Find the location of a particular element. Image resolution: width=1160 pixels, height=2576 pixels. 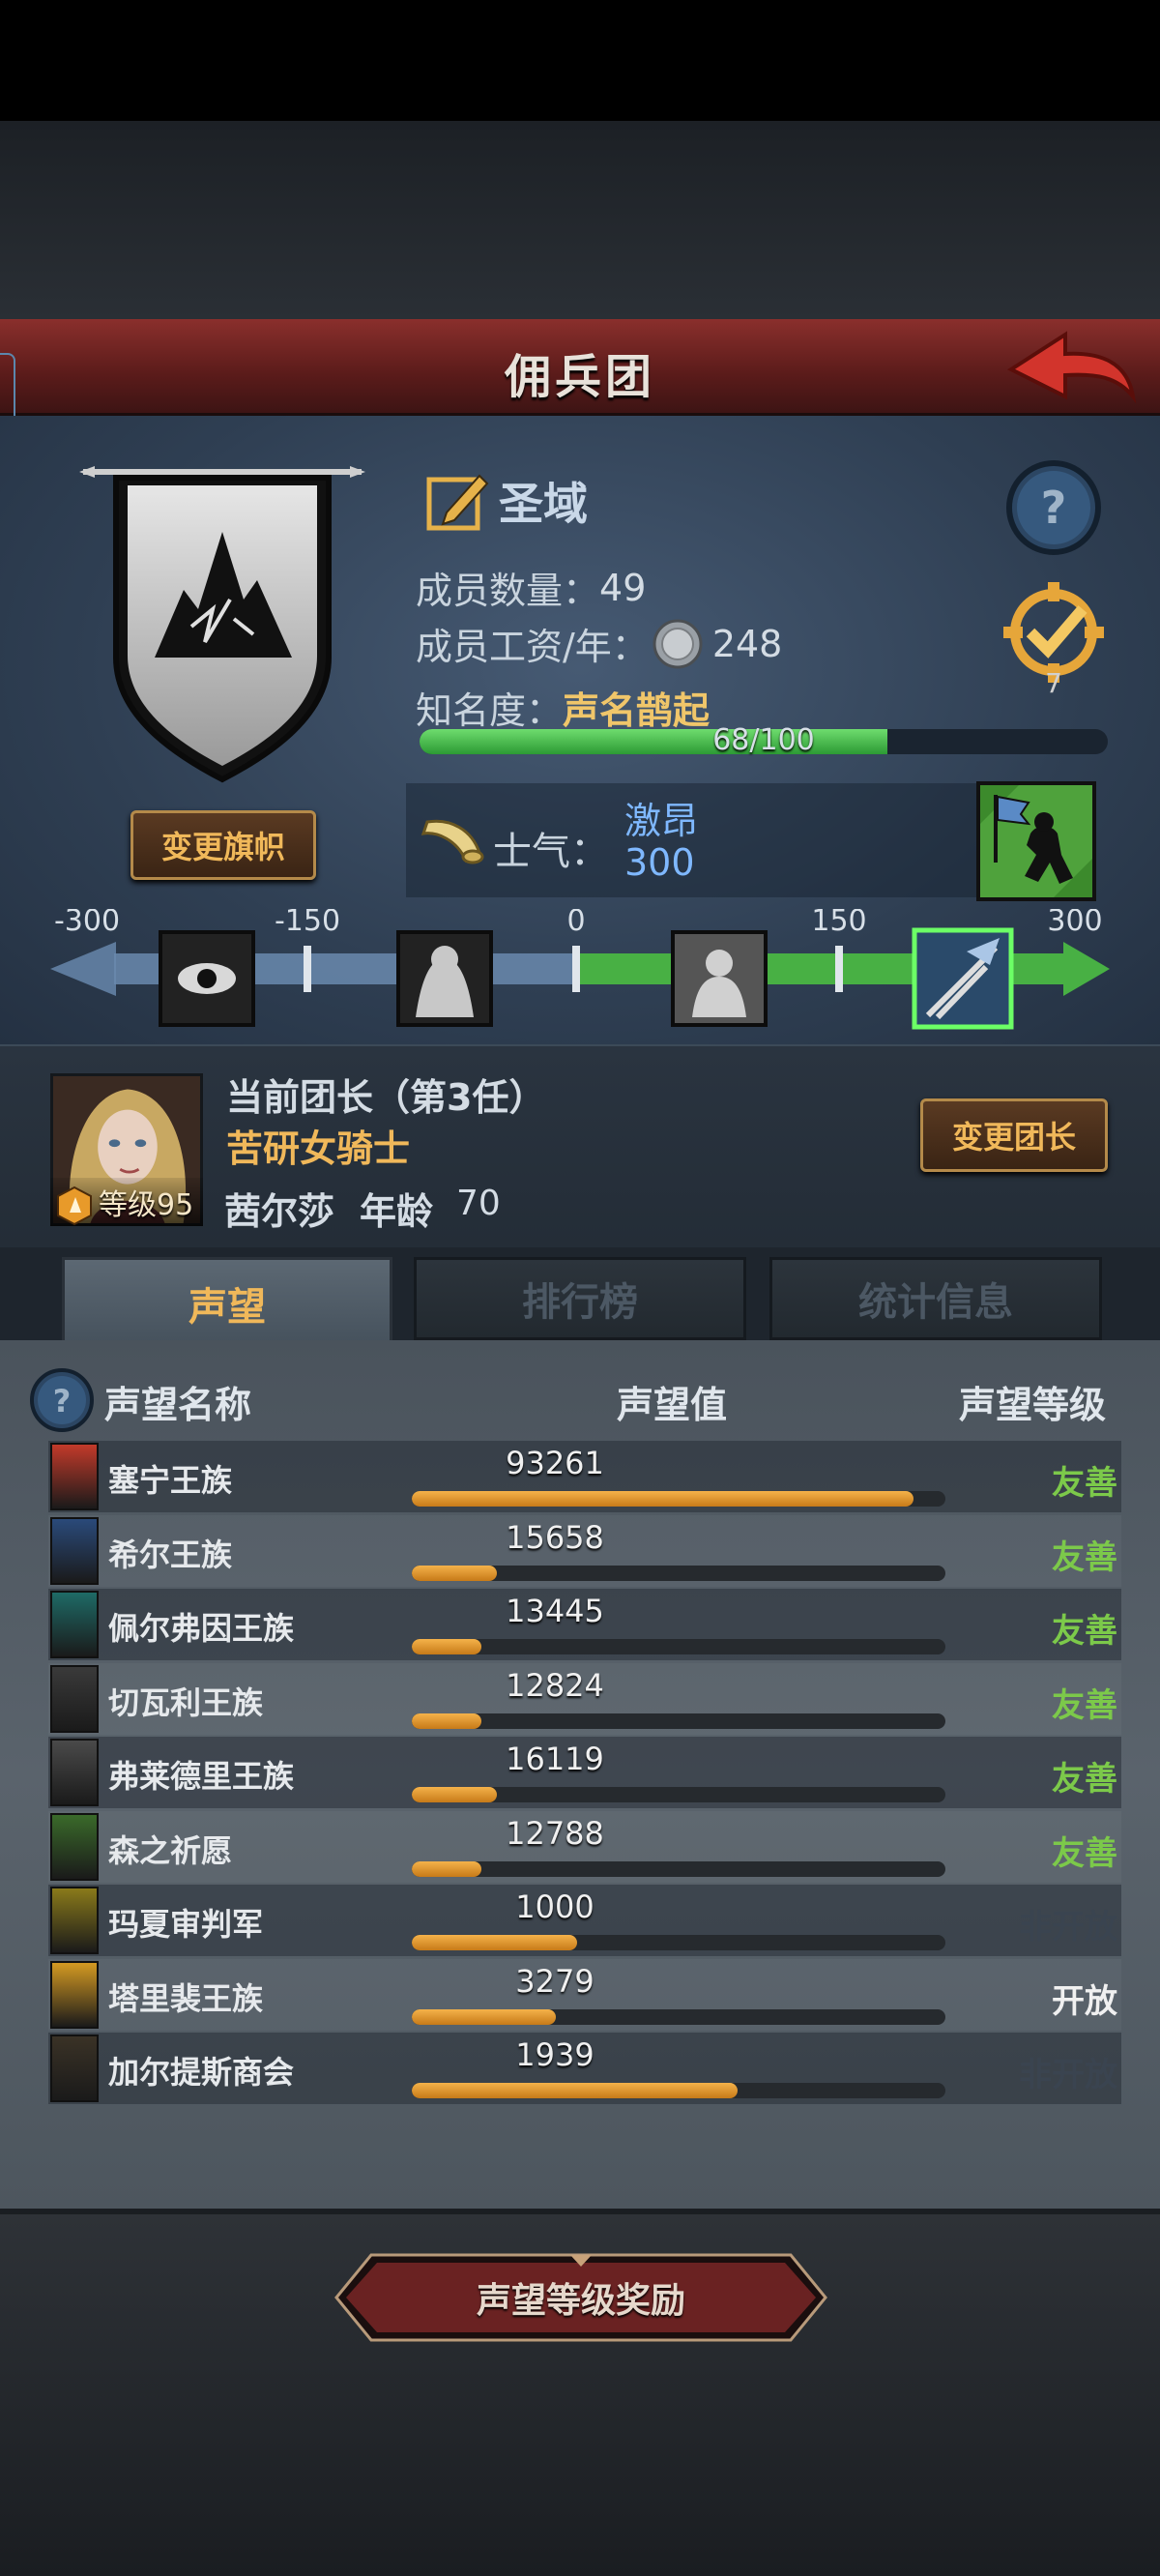

faction-name: 塔里裴王族 is located at coordinates (186, 1998).